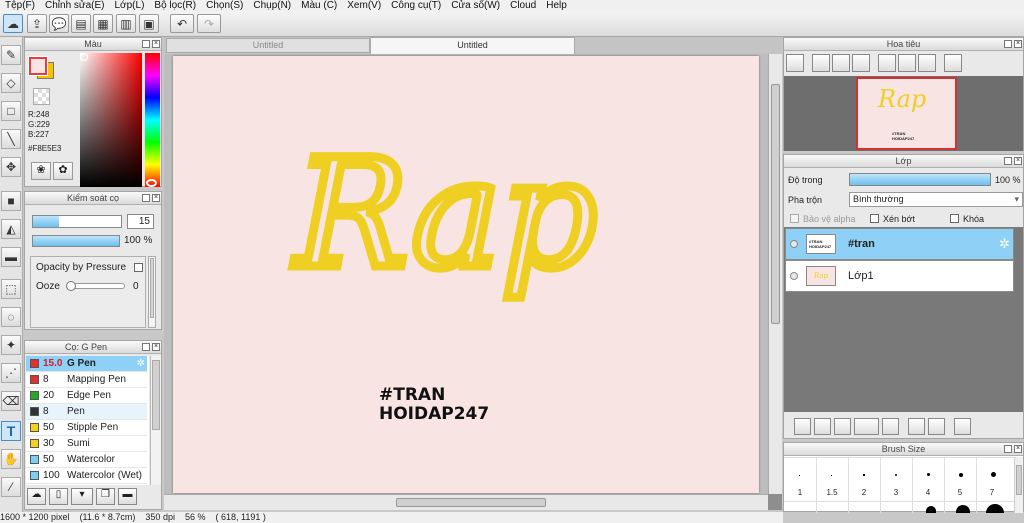 The height and width of the screenshot is (523, 1024). I want to click on blend-mode-select: Bình thường ▾, so click(936, 199).